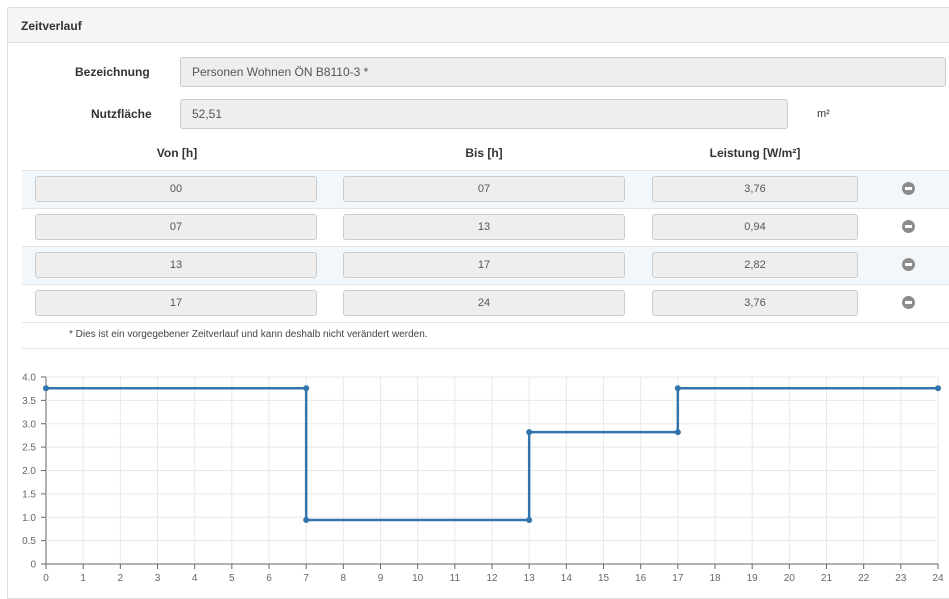 The image size is (949, 599). What do you see at coordinates (604, 578) in the screenshot?
I see `x-tick-label: 15` at bounding box center [604, 578].